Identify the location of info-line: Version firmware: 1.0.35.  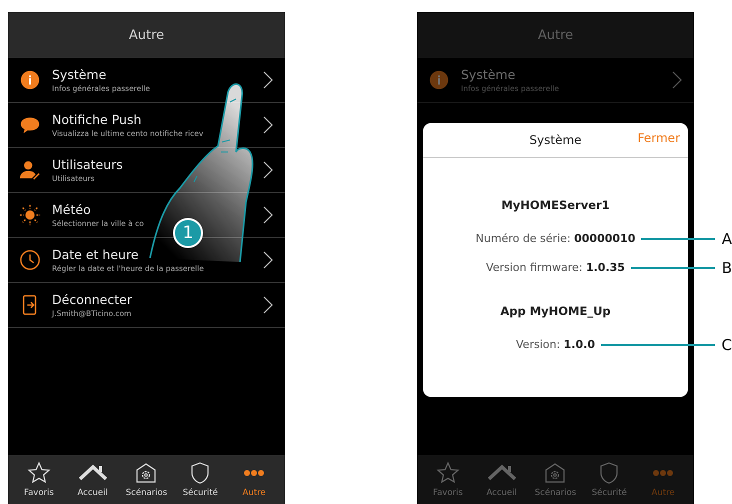
(555, 267).